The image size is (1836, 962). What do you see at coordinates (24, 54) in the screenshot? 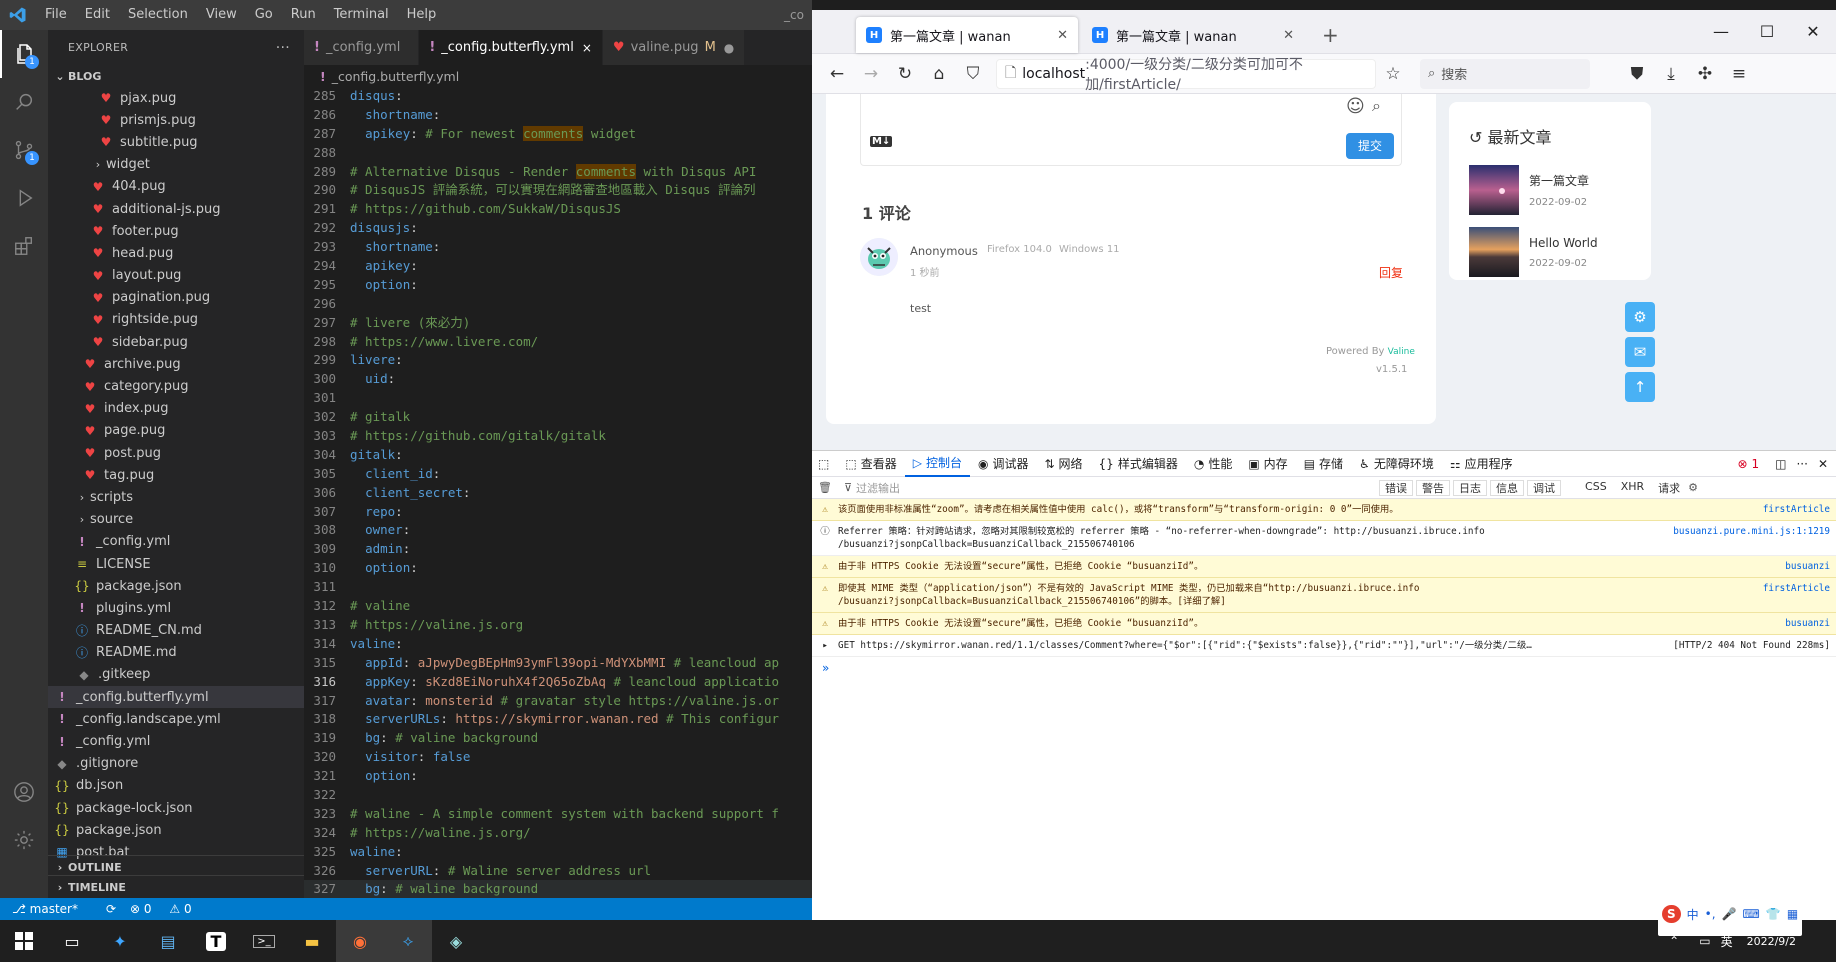
I see `explorer-icon: 1` at bounding box center [24, 54].